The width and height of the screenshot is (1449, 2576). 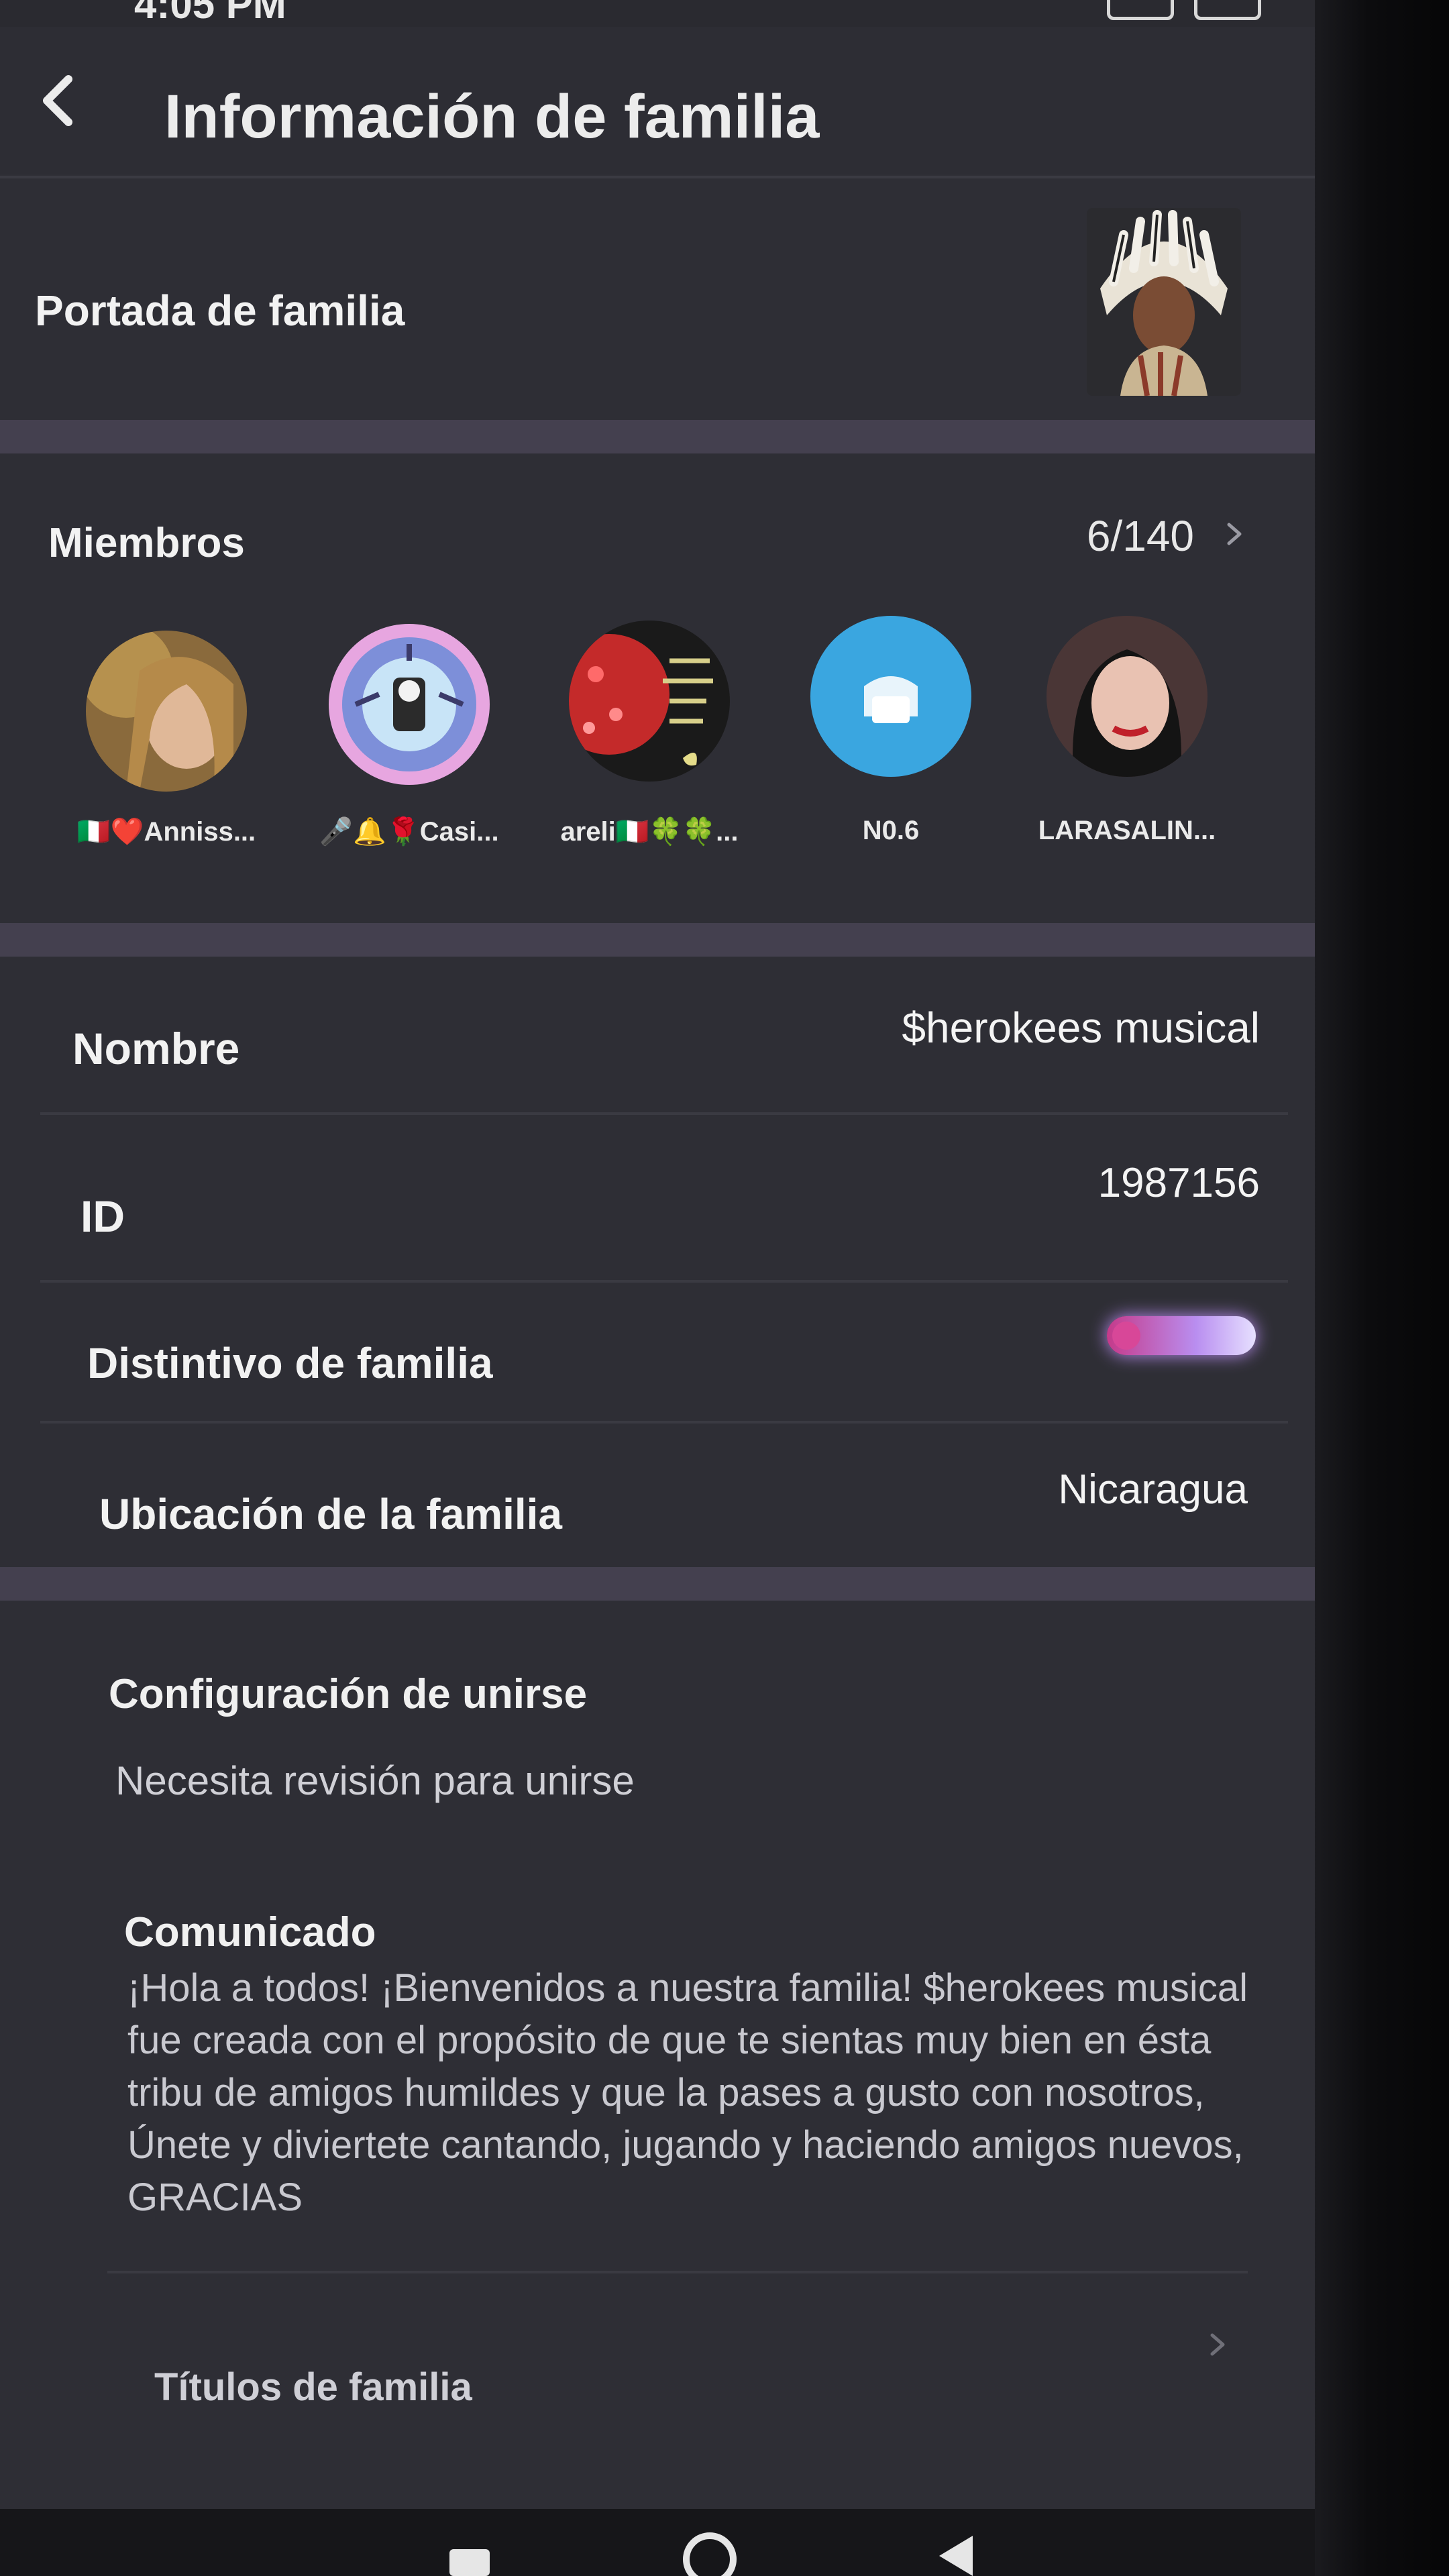 I want to click on members-count: 6/140, so click(x=1100, y=536).